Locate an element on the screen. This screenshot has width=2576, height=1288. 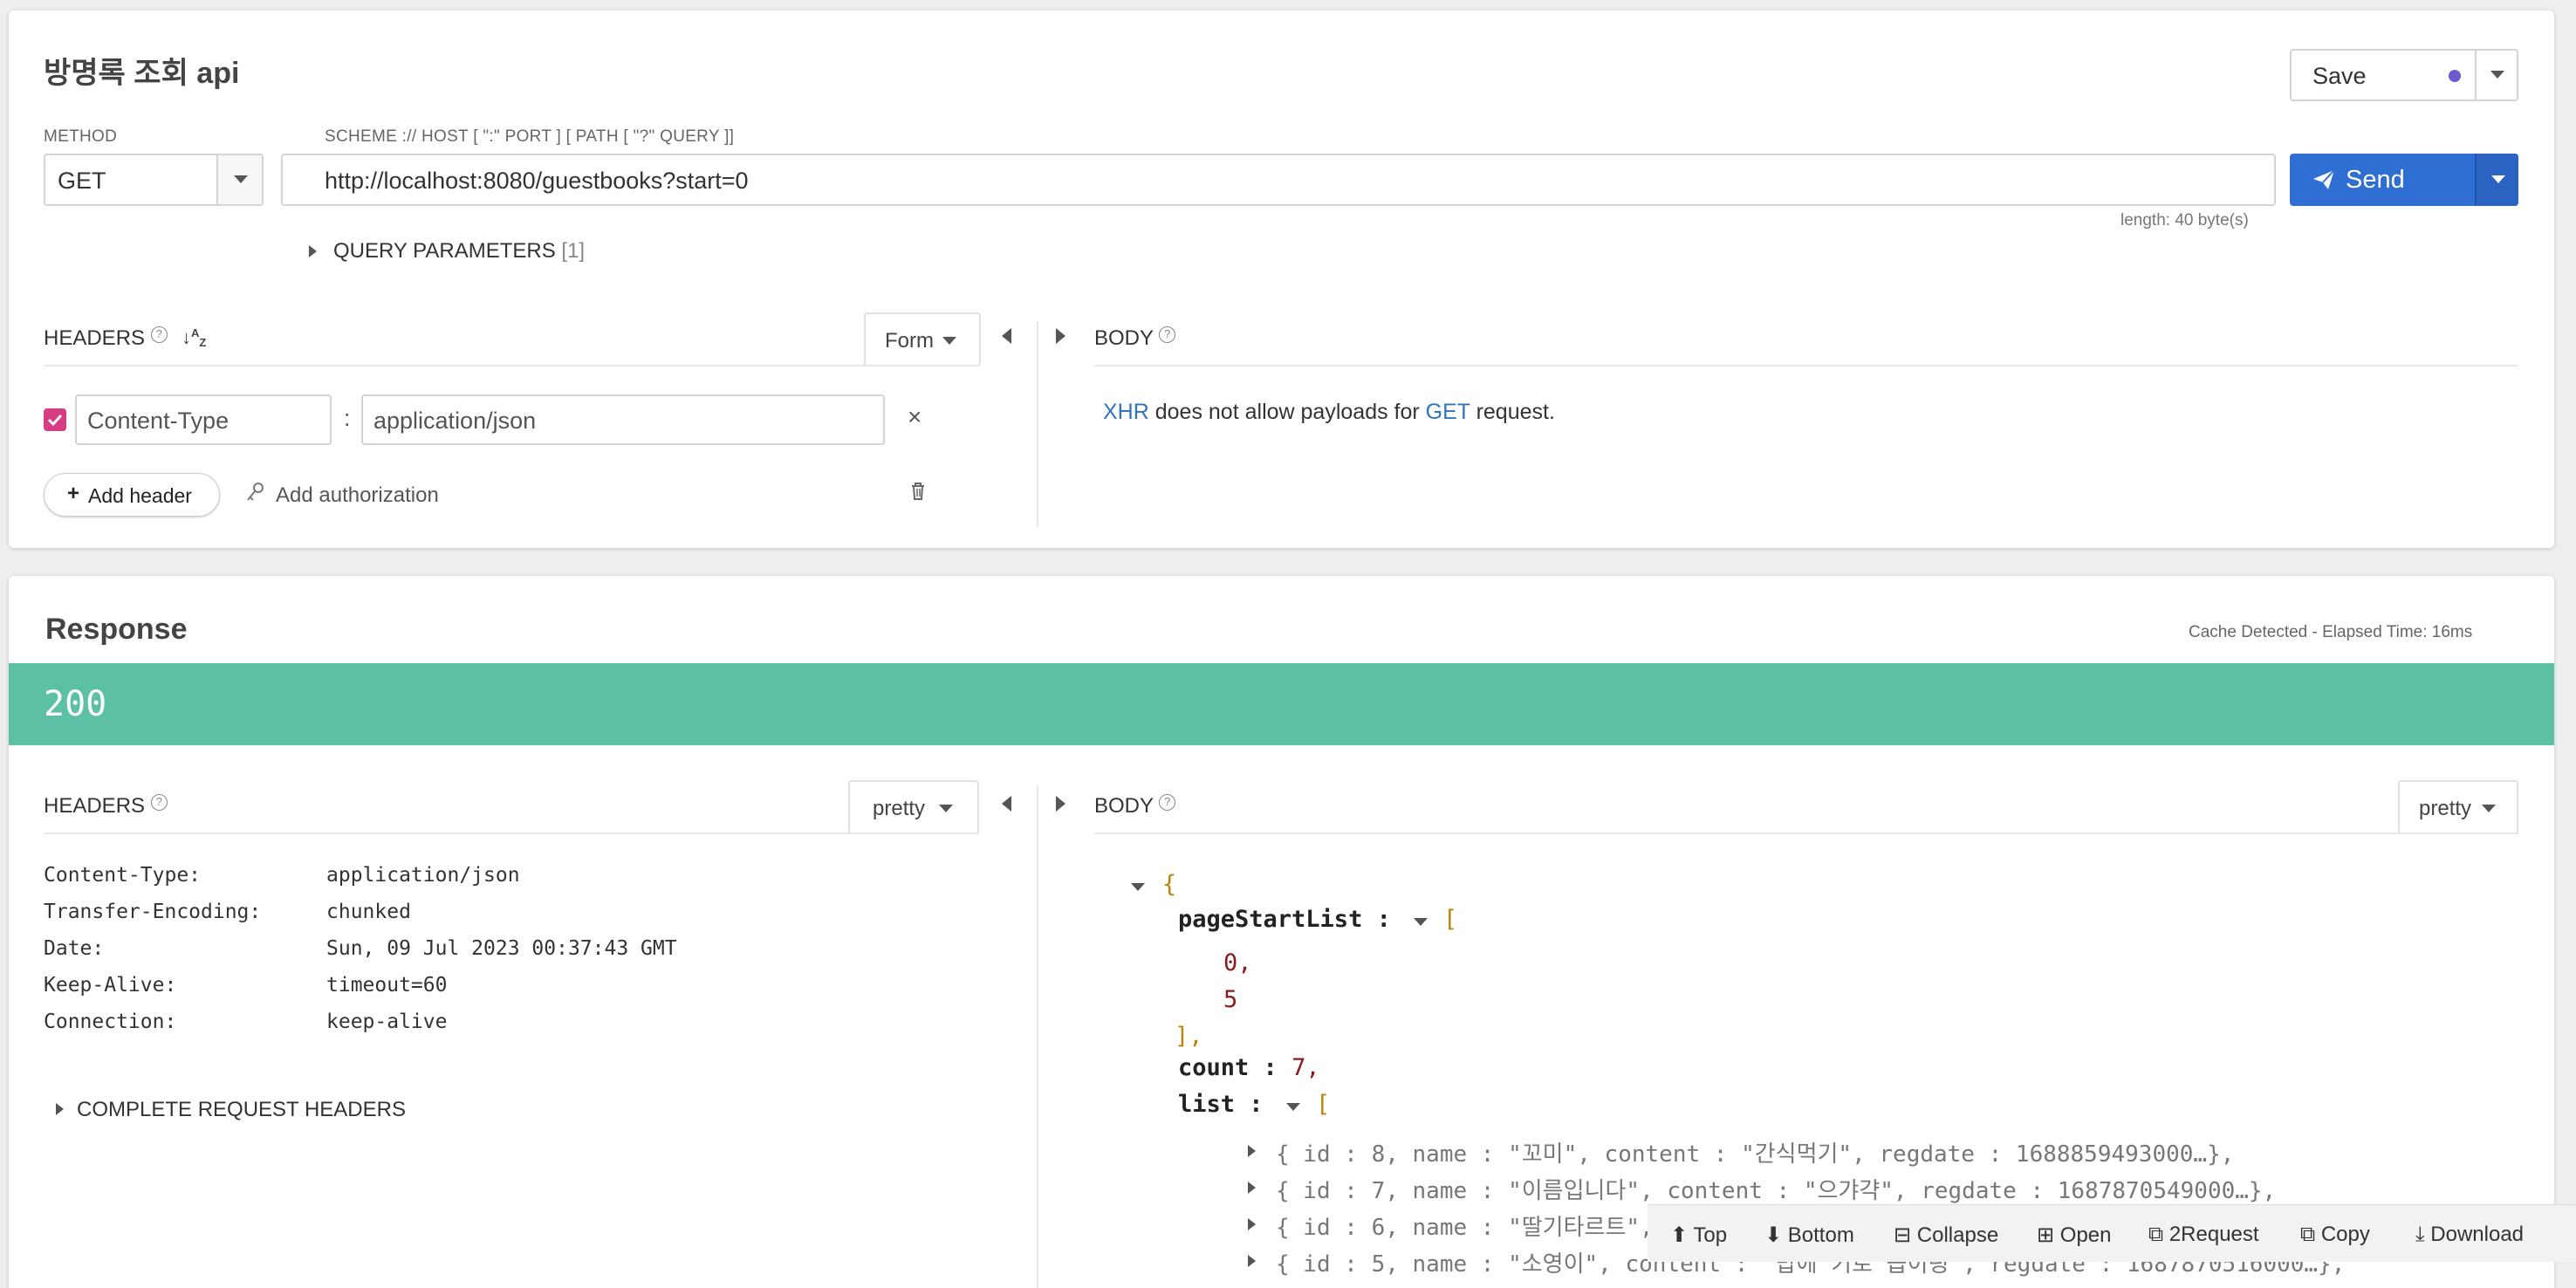
save-button: Save is located at coordinates (2384, 75).